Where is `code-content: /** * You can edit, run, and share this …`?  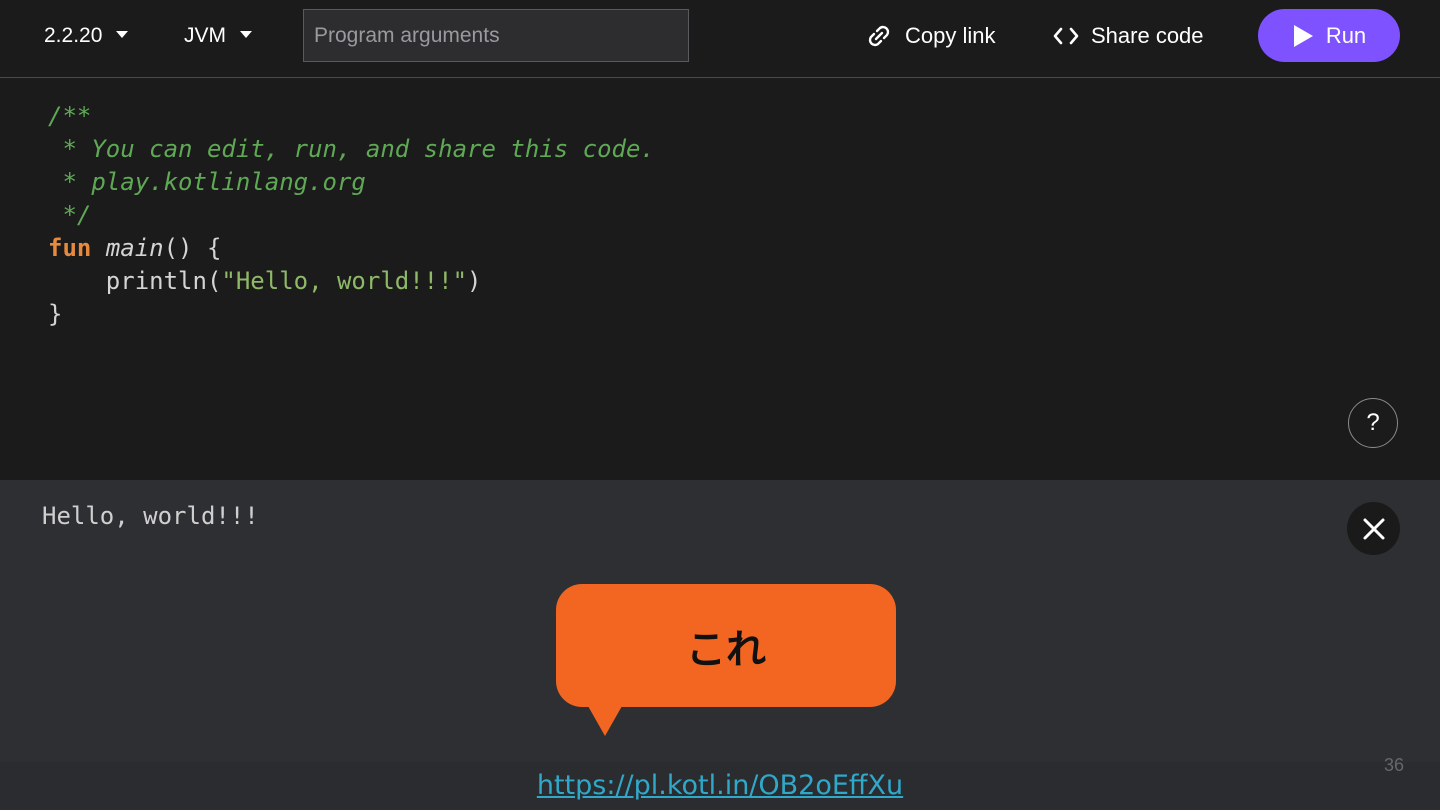 code-content: /** * You can edit, run, and share this … is located at coordinates (351, 215).